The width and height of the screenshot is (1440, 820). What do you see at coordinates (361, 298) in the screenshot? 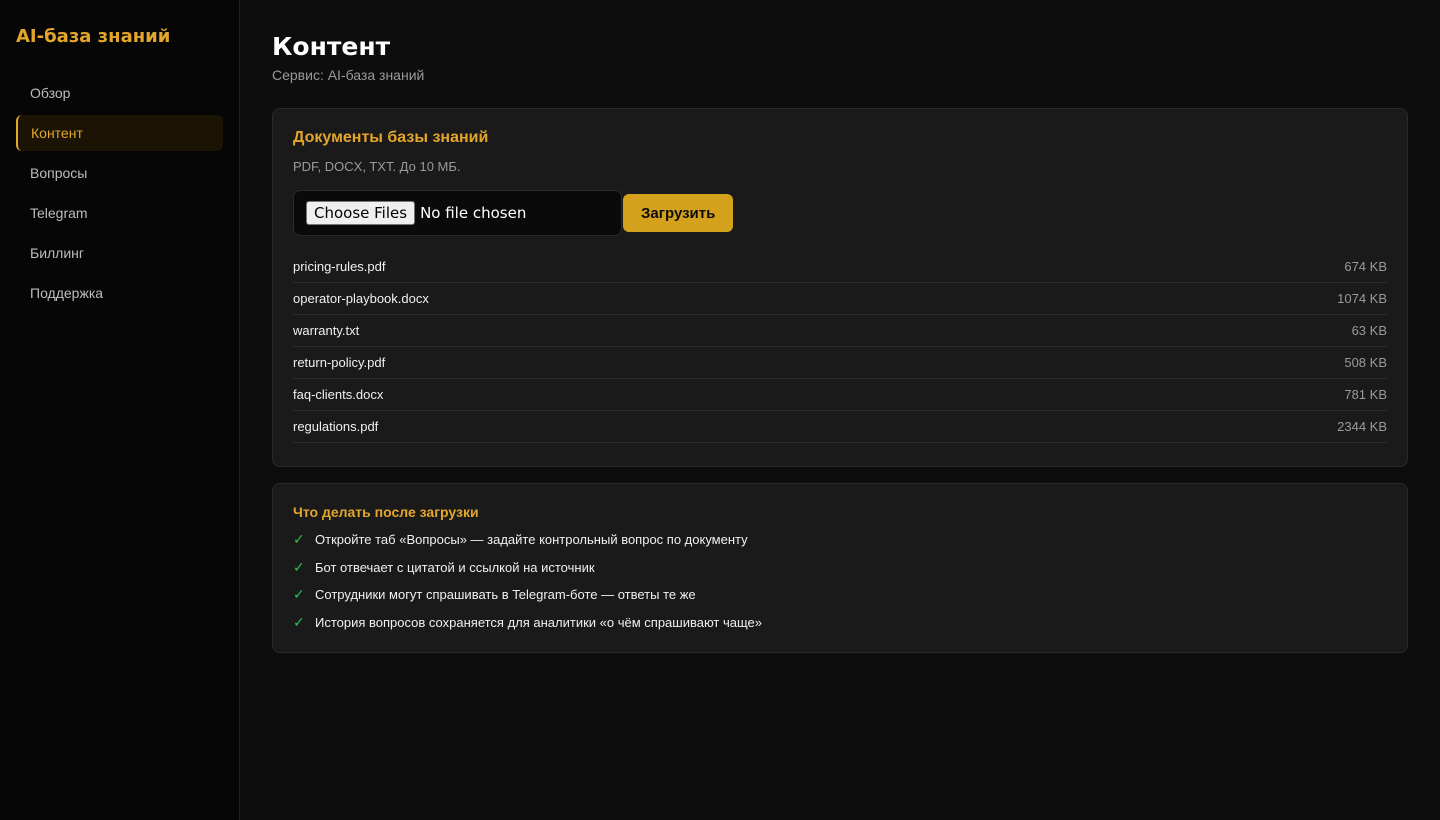
I see `file-name: operator-playbook.docx` at bounding box center [361, 298].